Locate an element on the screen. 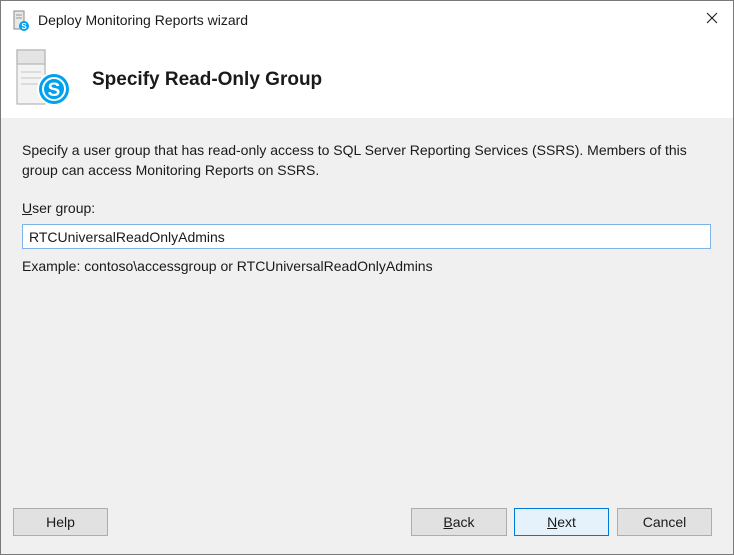  help-button: Help is located at coordinates (60, 522).